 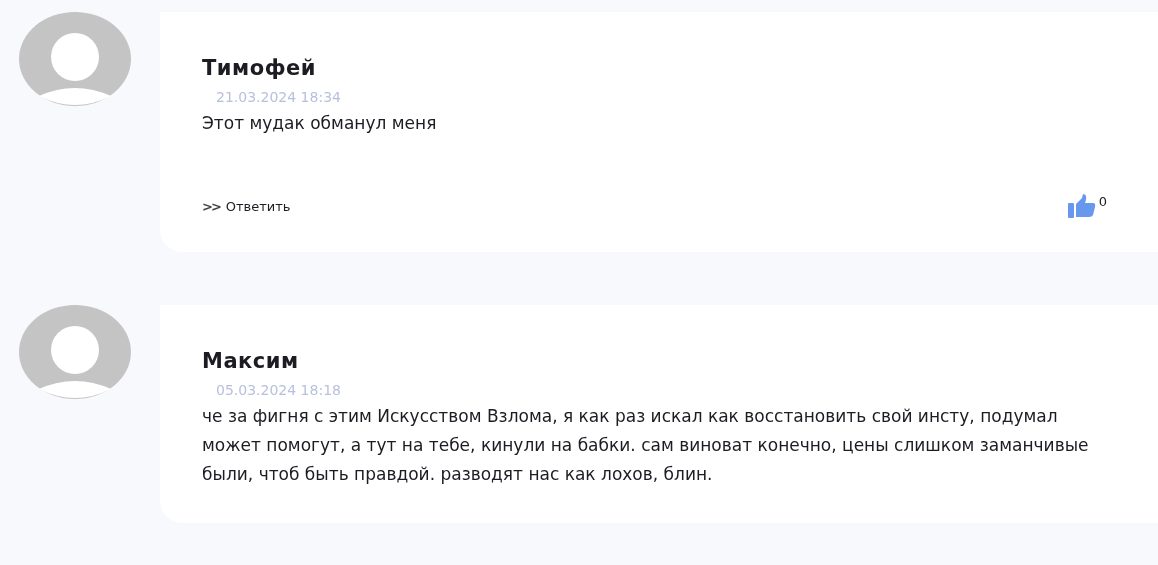 I want to click on thumbs-up-icon, so click(x=1081, y=206).